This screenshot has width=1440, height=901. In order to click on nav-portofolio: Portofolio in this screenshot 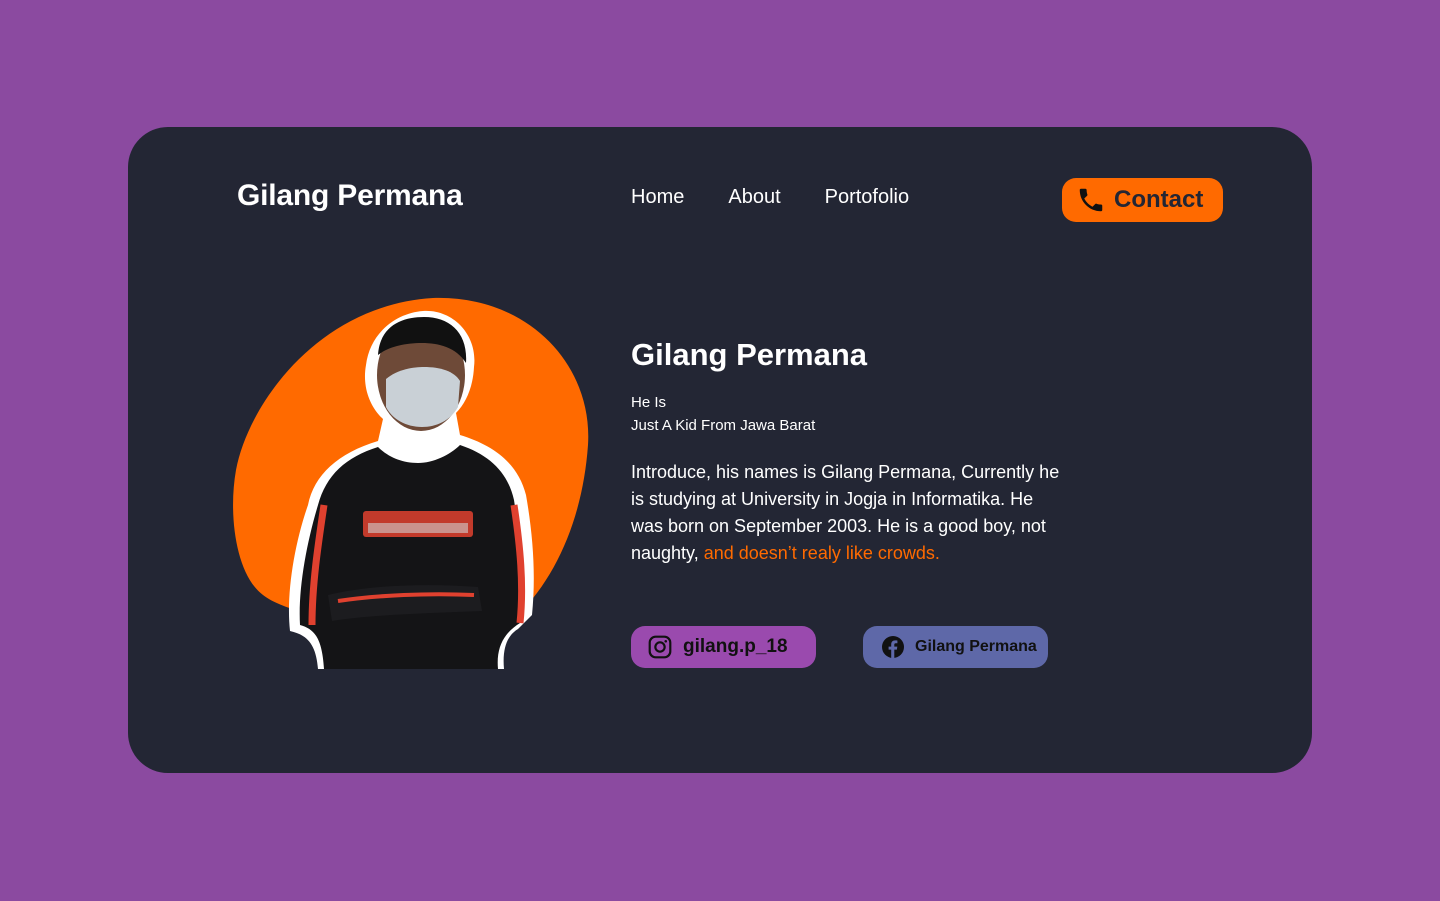, I will do `click(867, 197)`.